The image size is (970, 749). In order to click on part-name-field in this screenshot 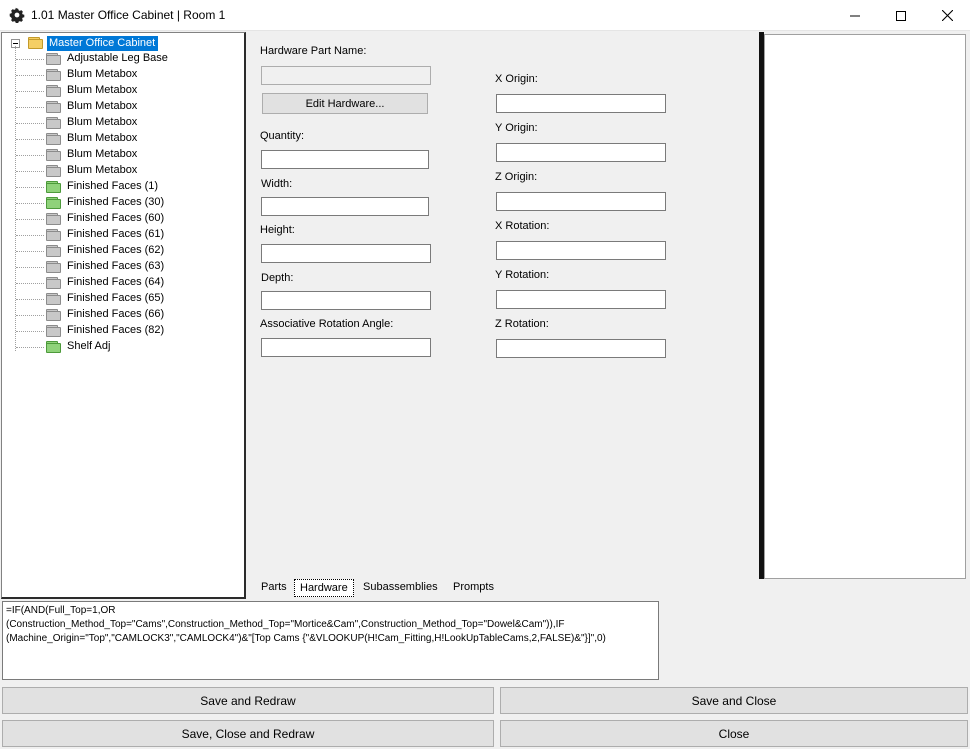, I will do `click(346, 75)`.